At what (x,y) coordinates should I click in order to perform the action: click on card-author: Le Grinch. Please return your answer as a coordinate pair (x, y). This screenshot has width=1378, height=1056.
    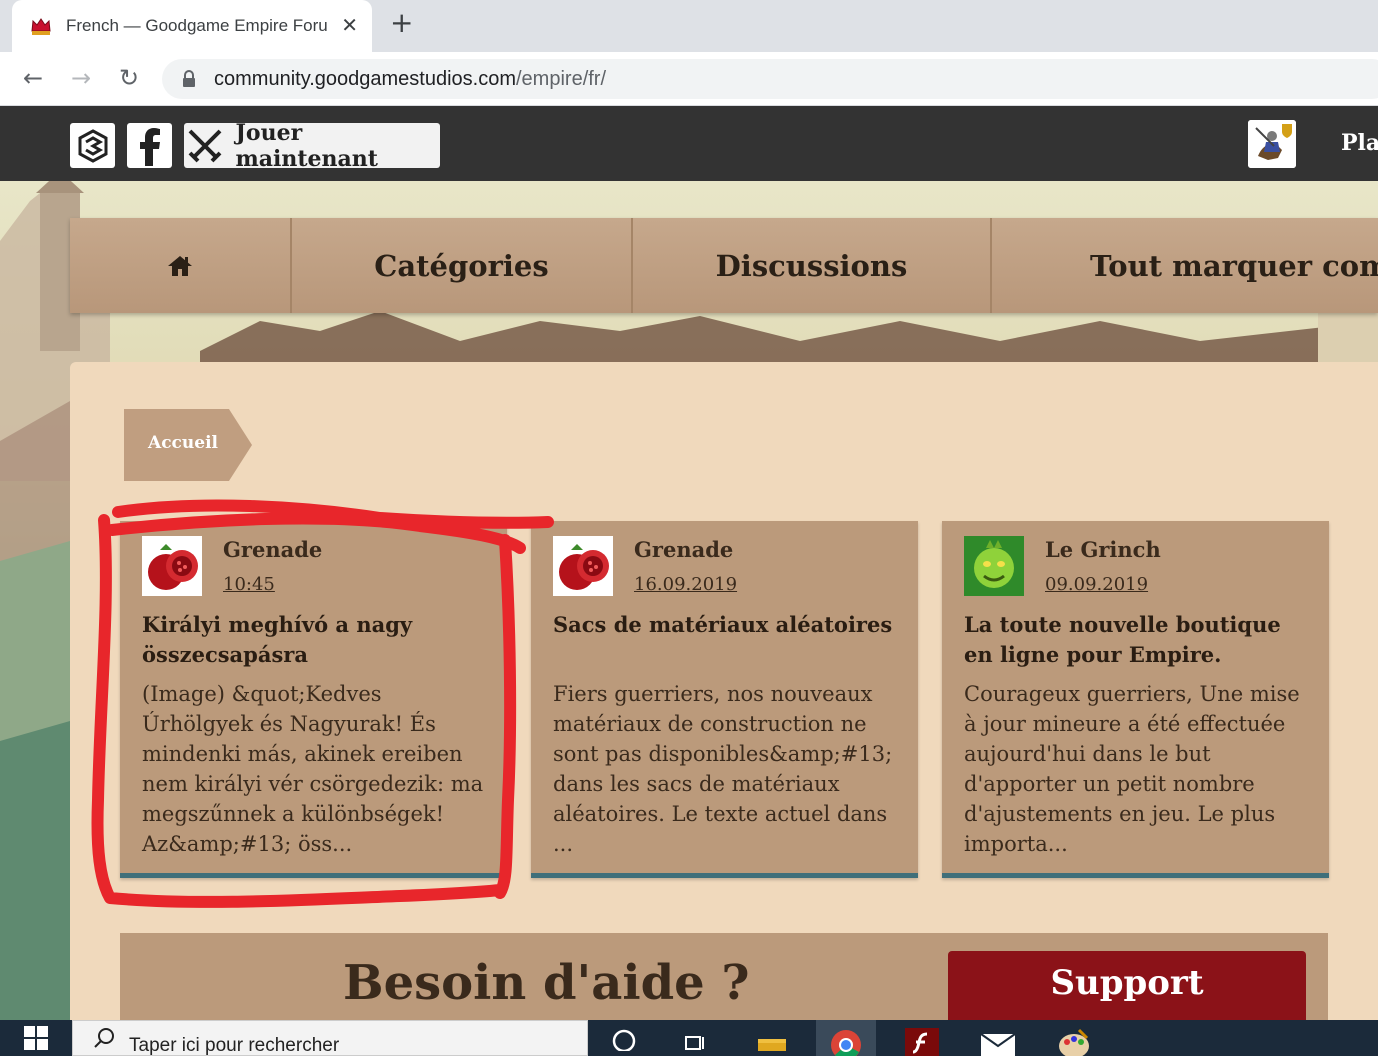
    Looking at the image, I should click on (1103, 549).